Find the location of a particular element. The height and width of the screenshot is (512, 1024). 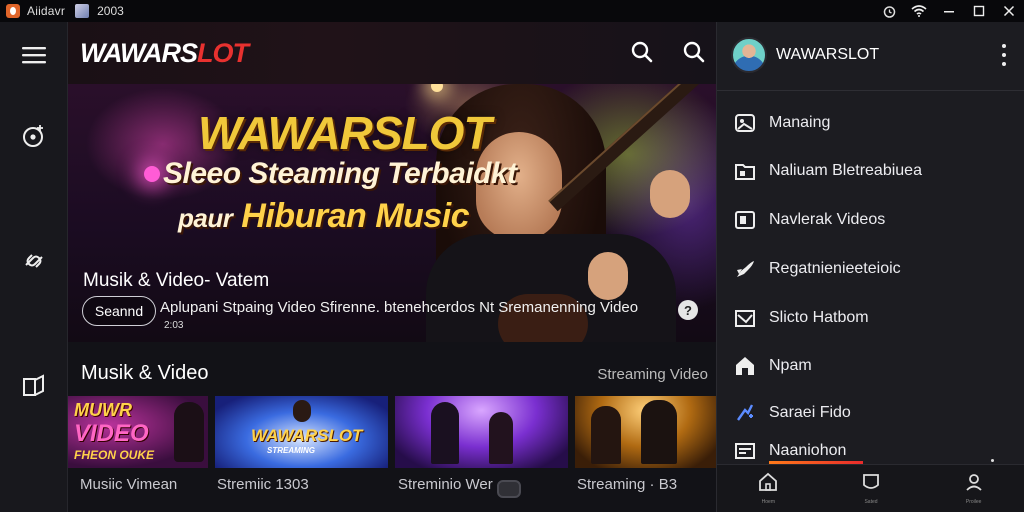

nav-saved: Sated is located at coordinates (871, 488).